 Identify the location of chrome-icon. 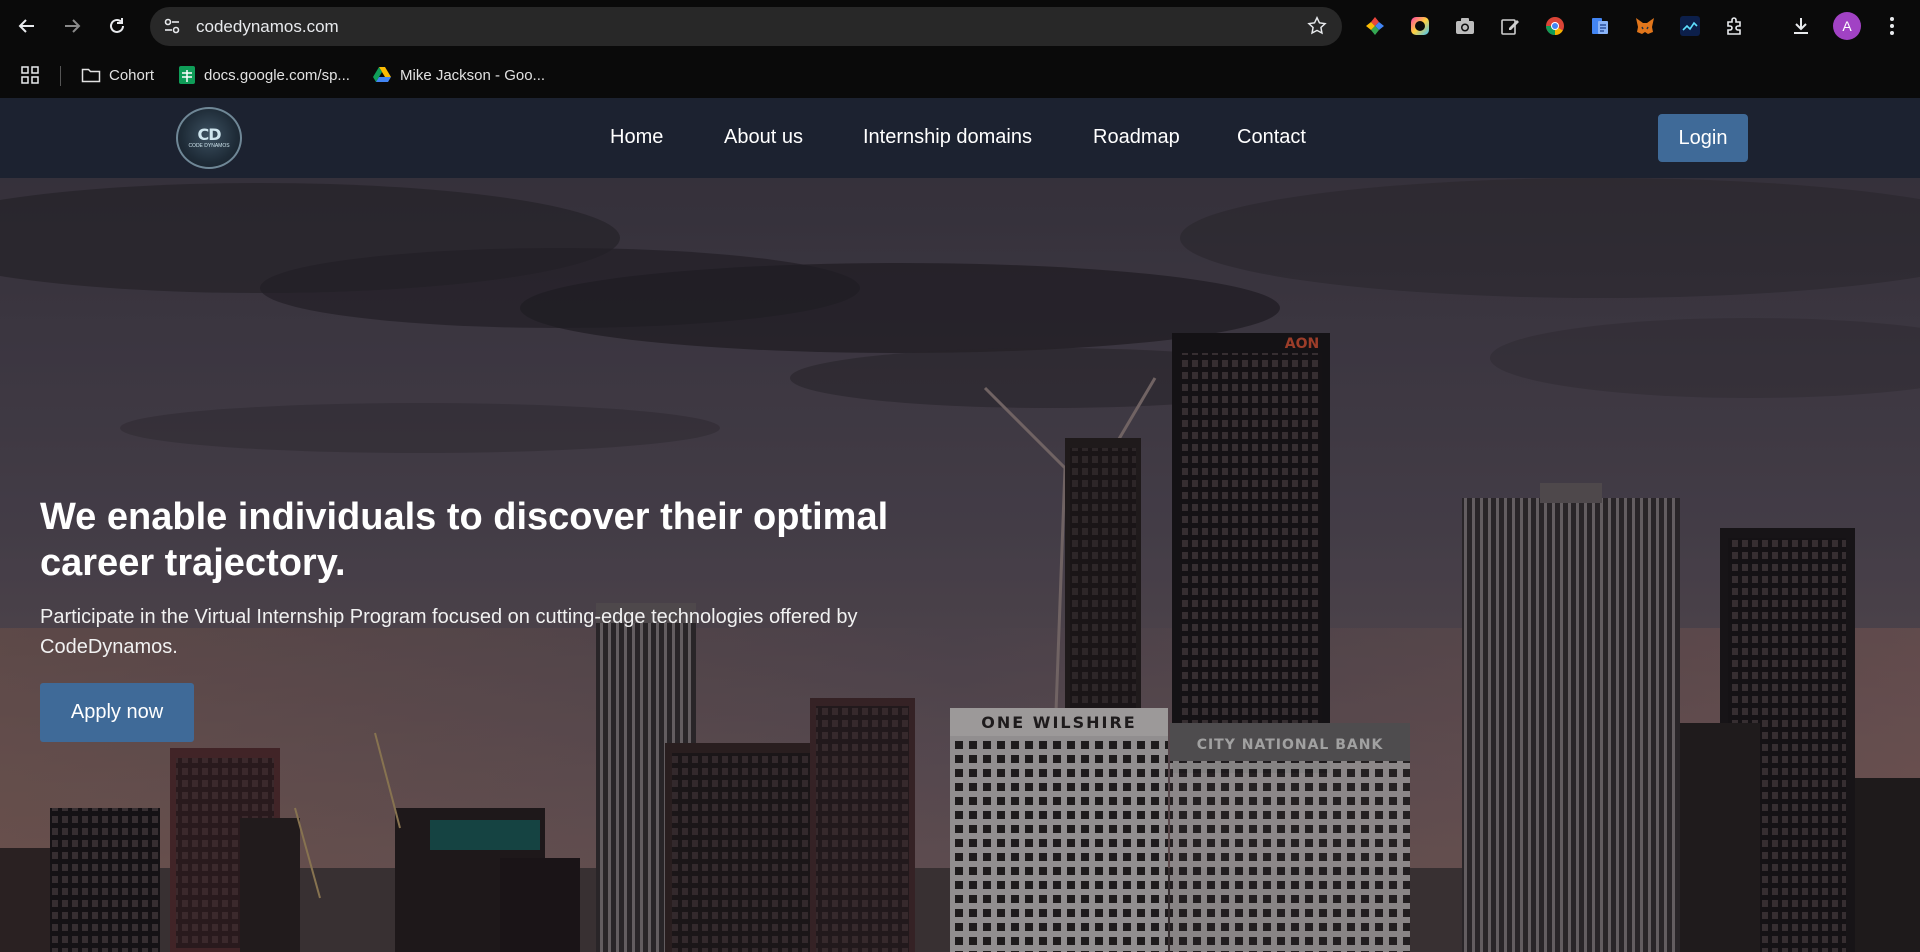
(1555, 26).